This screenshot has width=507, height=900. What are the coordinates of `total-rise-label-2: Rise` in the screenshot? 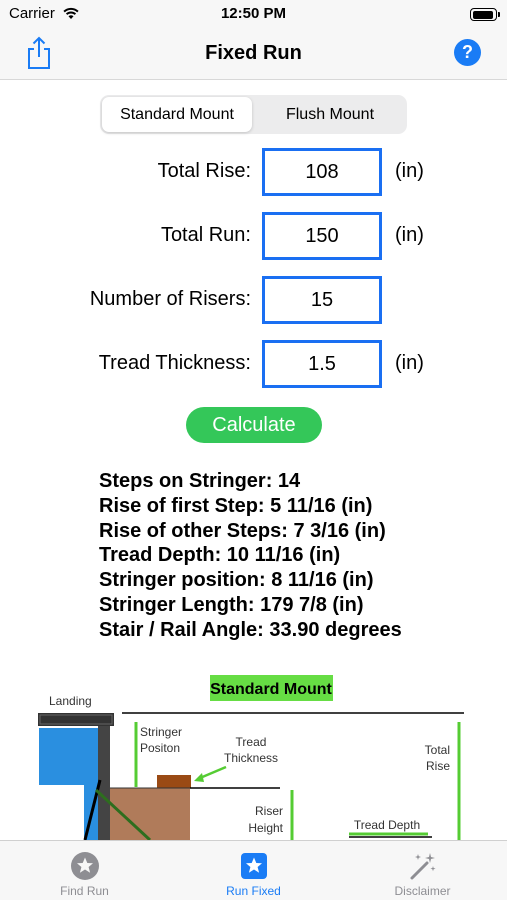 It's located at (438, 766).